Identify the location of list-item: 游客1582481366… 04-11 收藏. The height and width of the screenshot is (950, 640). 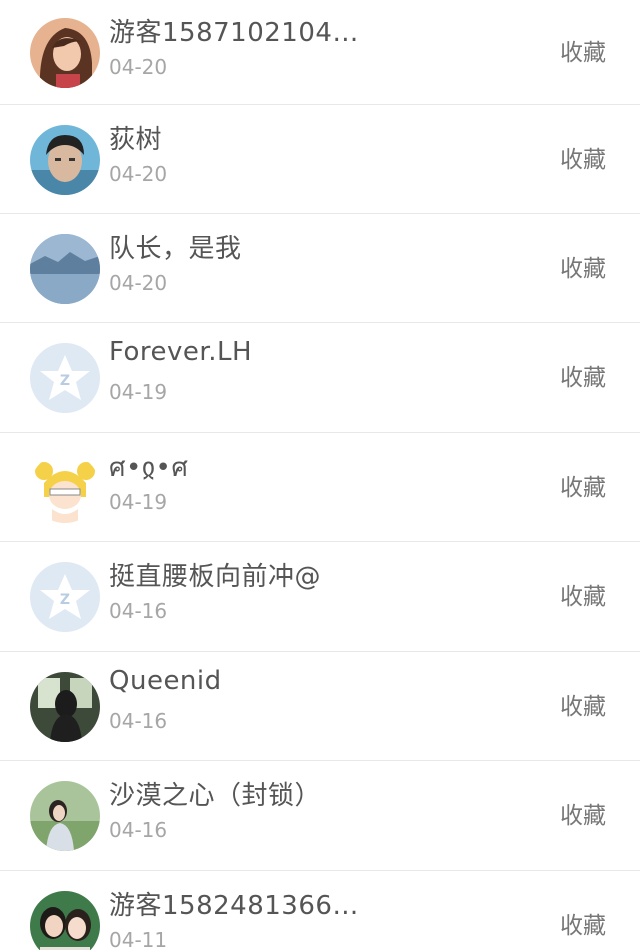
(320, 910).